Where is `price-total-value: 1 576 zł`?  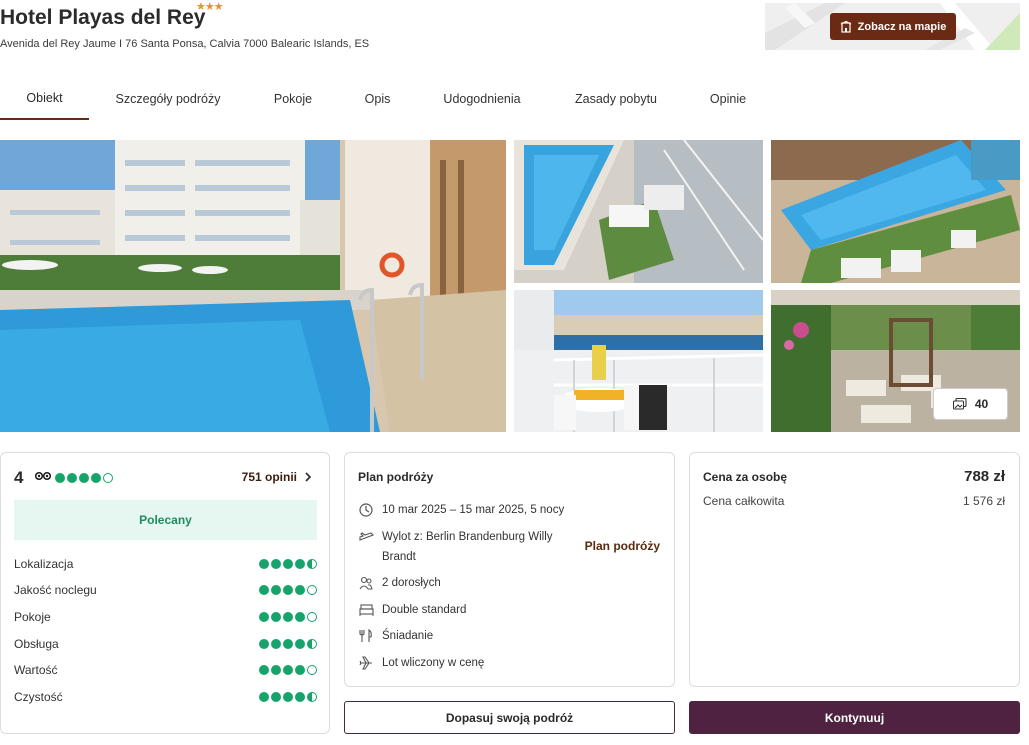 price-total-value: 1 576 zł is located at coordinates (983, 501).